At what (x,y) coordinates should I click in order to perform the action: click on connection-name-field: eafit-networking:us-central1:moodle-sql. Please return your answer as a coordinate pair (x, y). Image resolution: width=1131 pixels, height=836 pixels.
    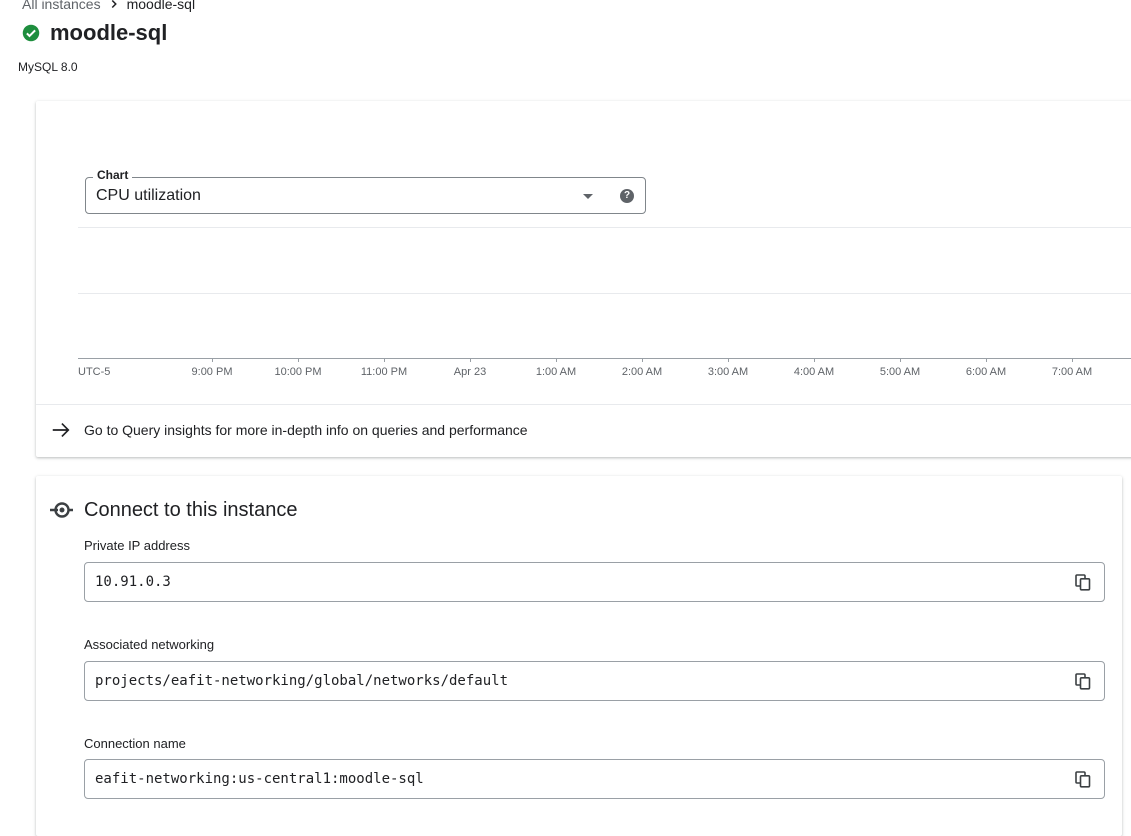
    Looking at the image, I should click on (594, 779).